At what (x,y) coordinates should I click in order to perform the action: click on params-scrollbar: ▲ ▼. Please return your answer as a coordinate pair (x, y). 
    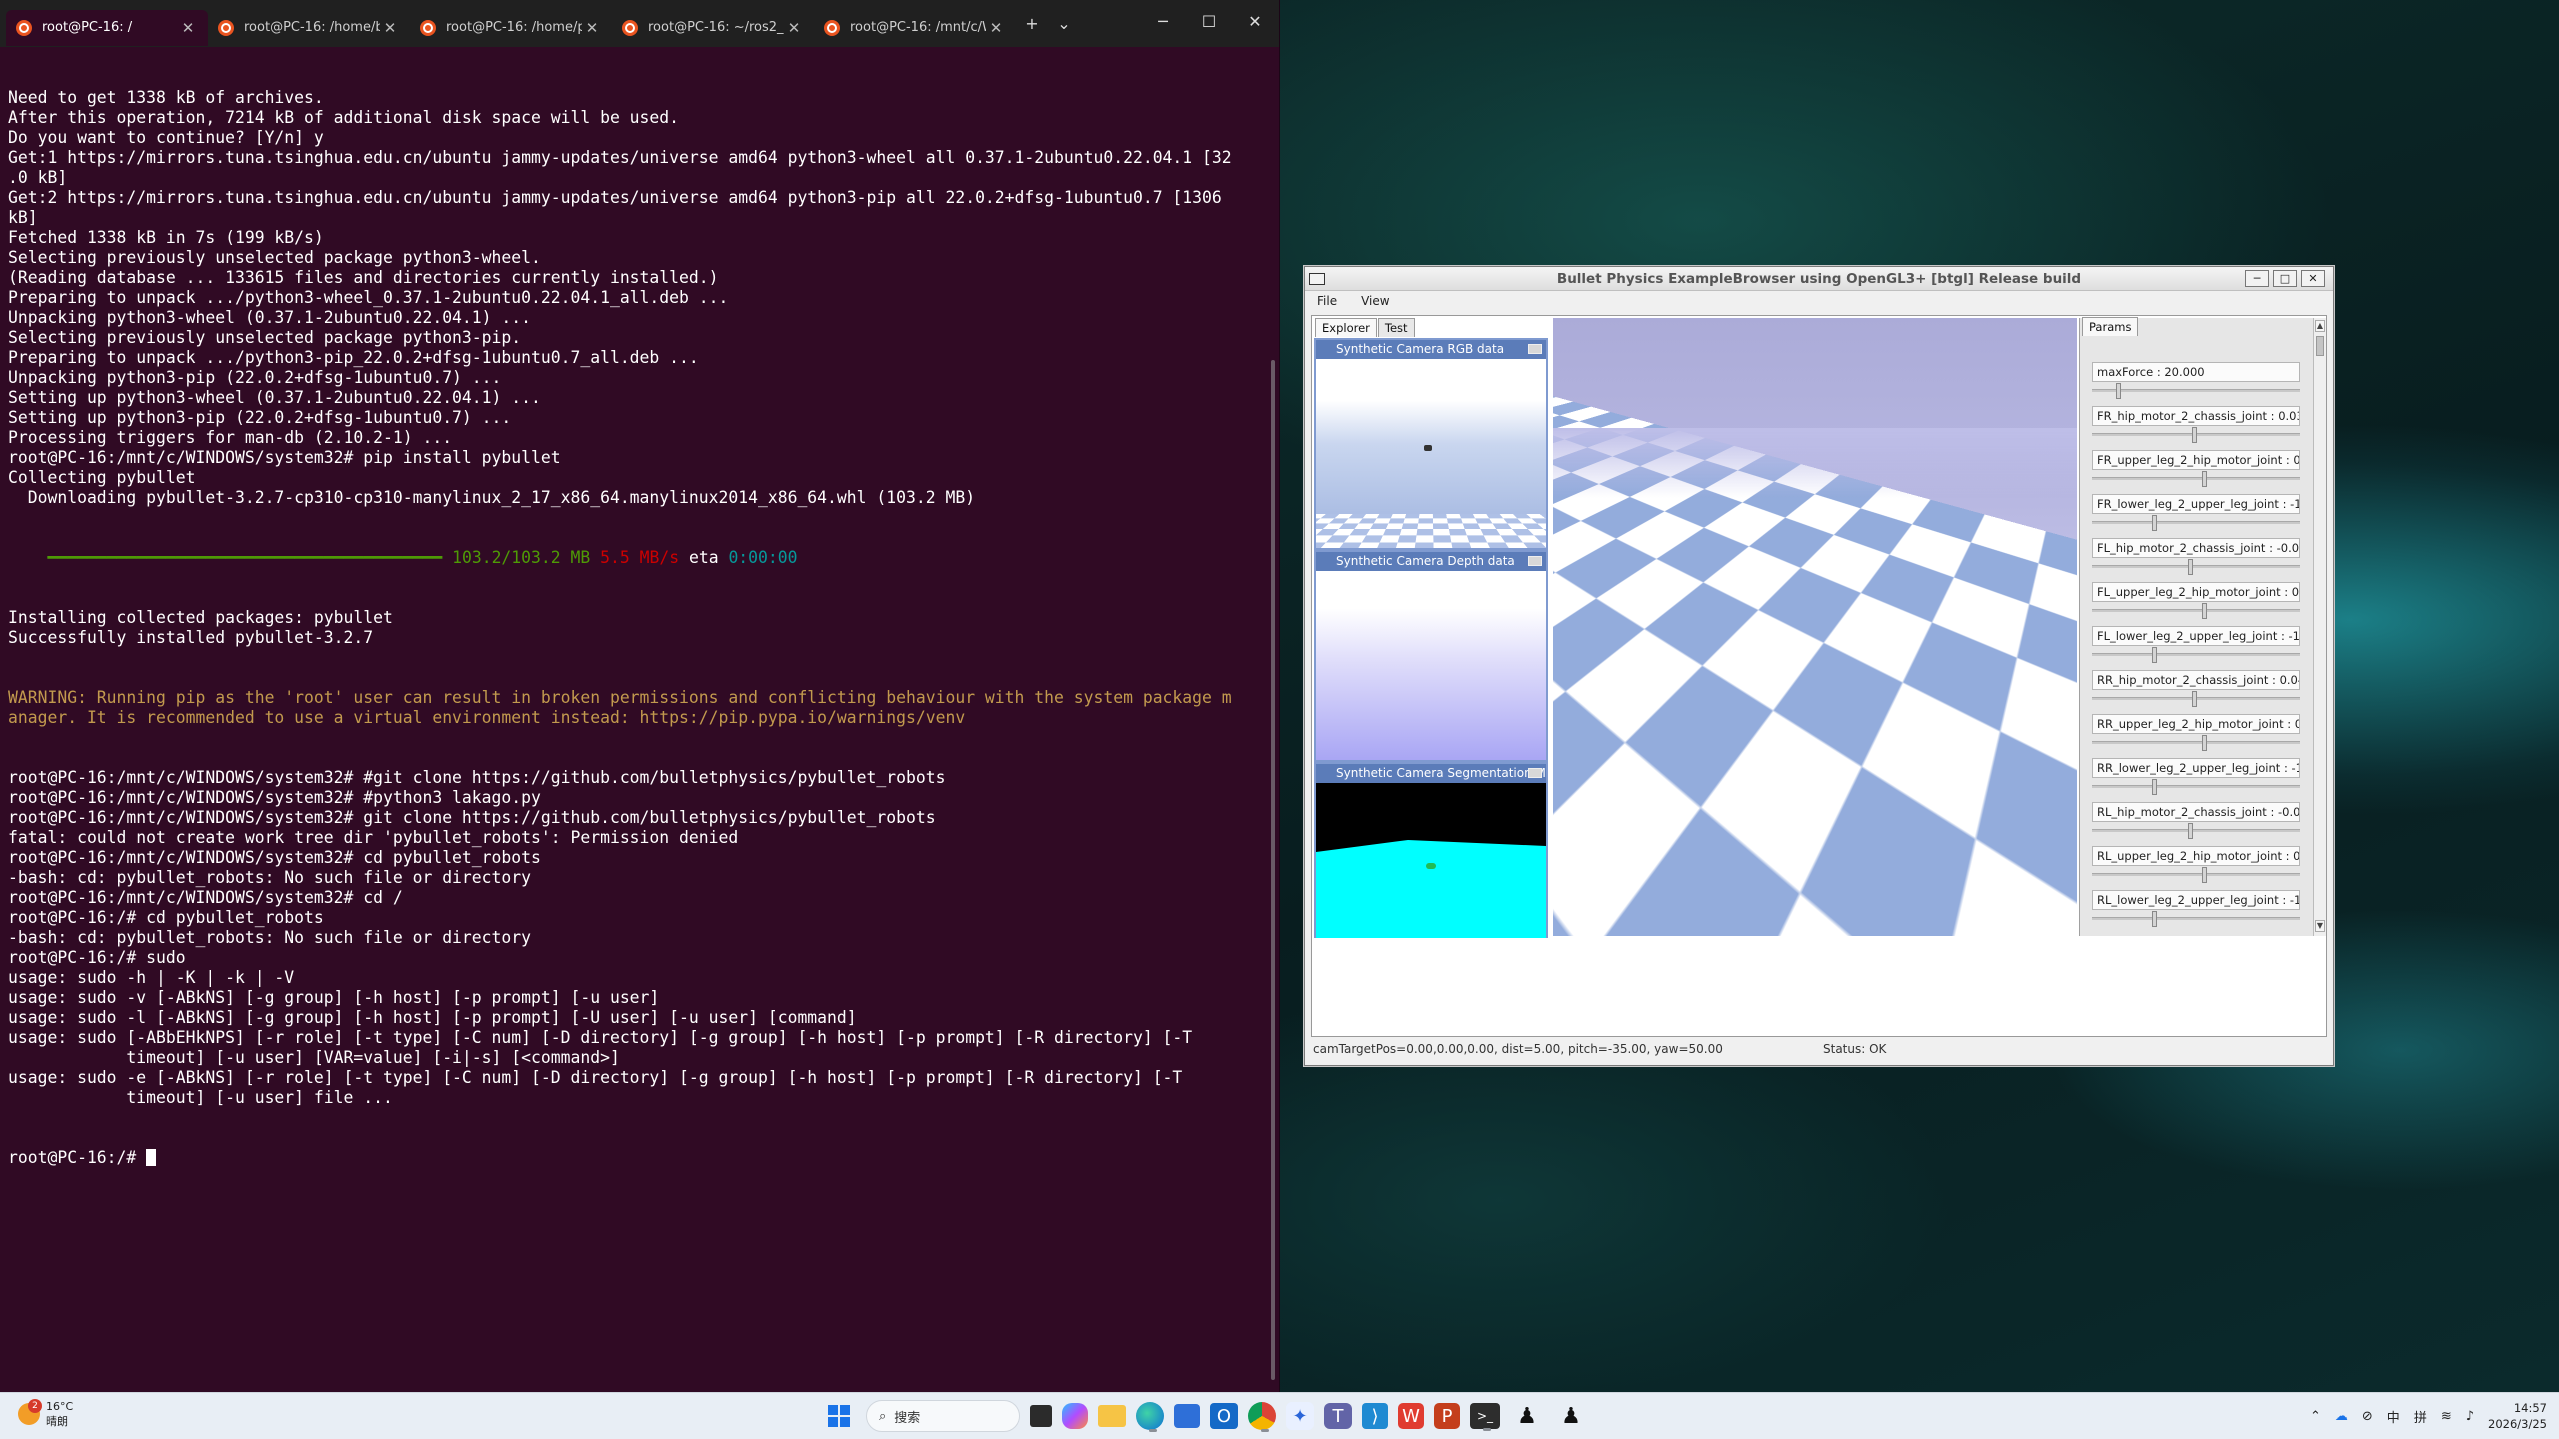
    Looking at the image, I should click on (2319, 627).